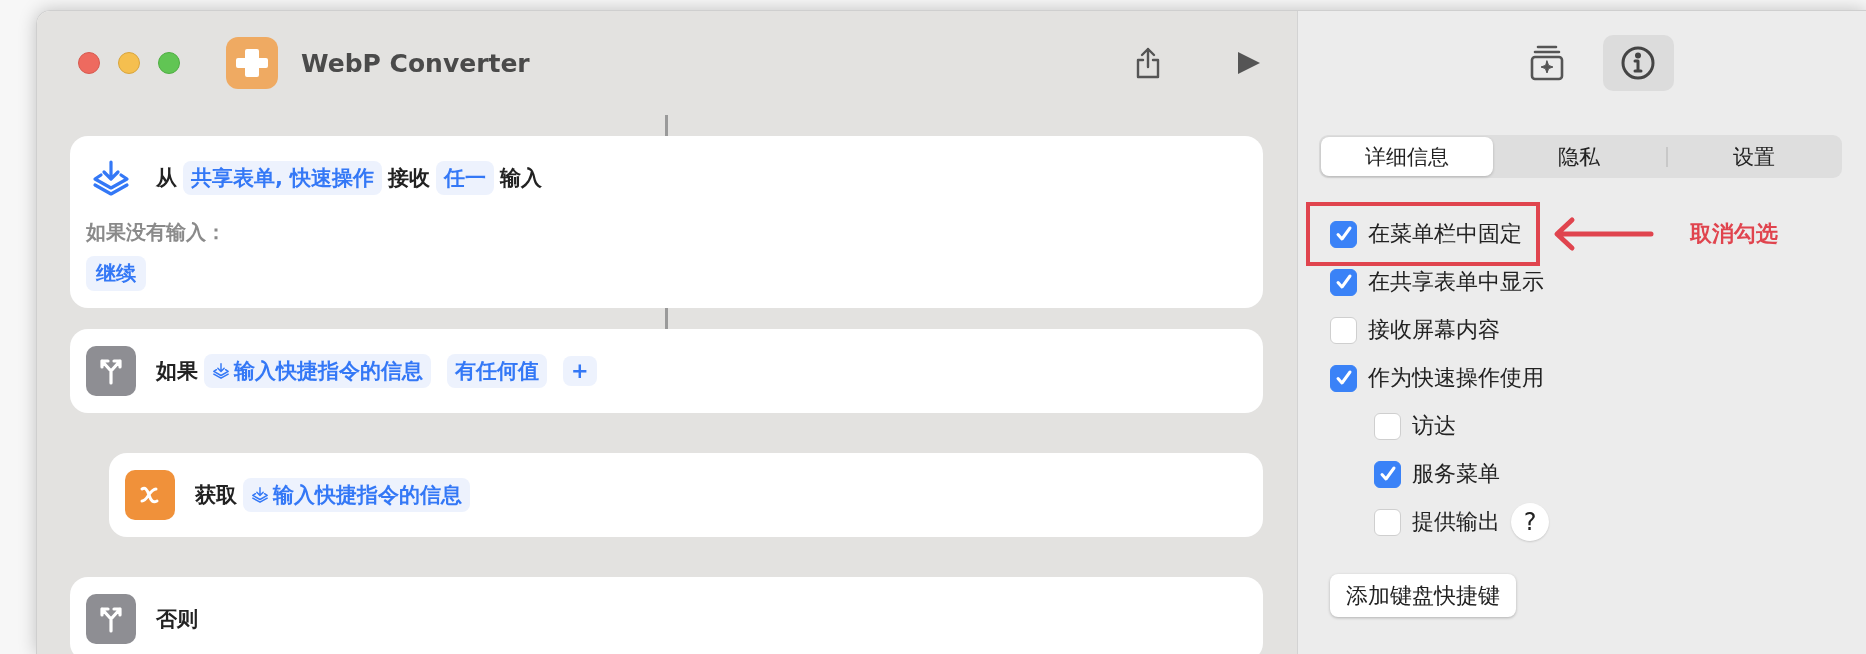  What do you see at coordinates (1445, 234) in the screenshot?
I see `option-label: 在菜单栏中固定` at bounding box center [1445, 234].